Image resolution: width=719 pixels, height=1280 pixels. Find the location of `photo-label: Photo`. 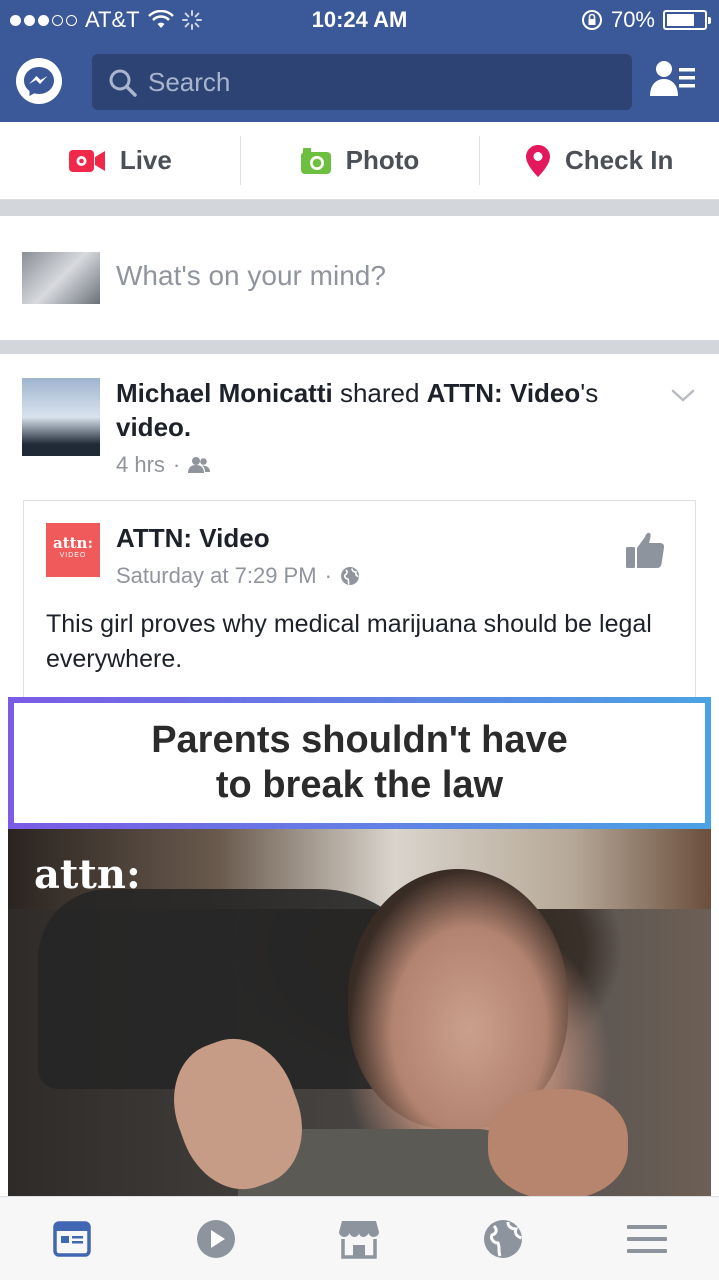

photo-label: Photo is located at coordinates (382, 160).